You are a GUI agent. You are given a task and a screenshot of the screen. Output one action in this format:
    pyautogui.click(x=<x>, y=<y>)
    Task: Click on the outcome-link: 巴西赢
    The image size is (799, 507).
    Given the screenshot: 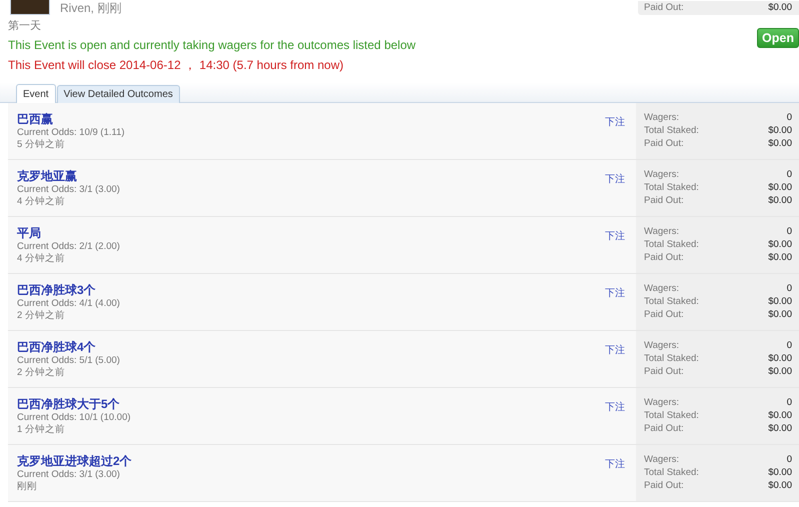 What is the action you would take?
    pyautogui.click(x=35, y=119)
    